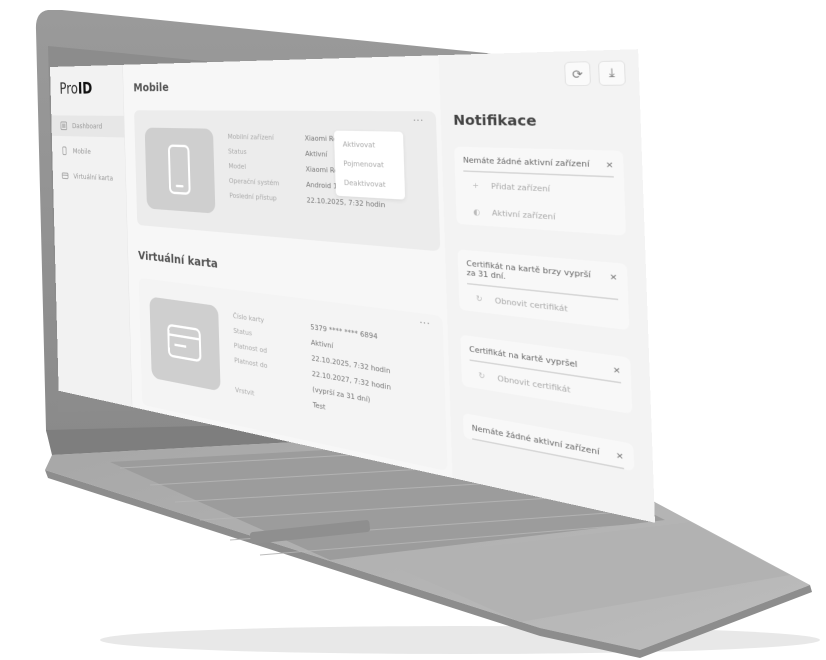 The height and width of the screenshot is (660, 826). Describe the element at coordinates (93, 177) in the screenshot. I see `sidebar-item-label: Virtuální karta` at that location.